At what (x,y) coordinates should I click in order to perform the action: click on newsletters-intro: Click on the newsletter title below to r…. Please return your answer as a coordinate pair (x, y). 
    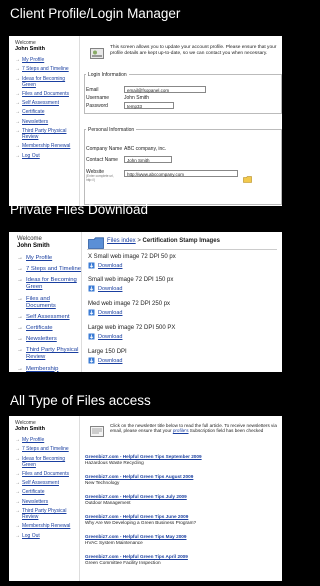
    Looking at the image, I should click on (195, 428).